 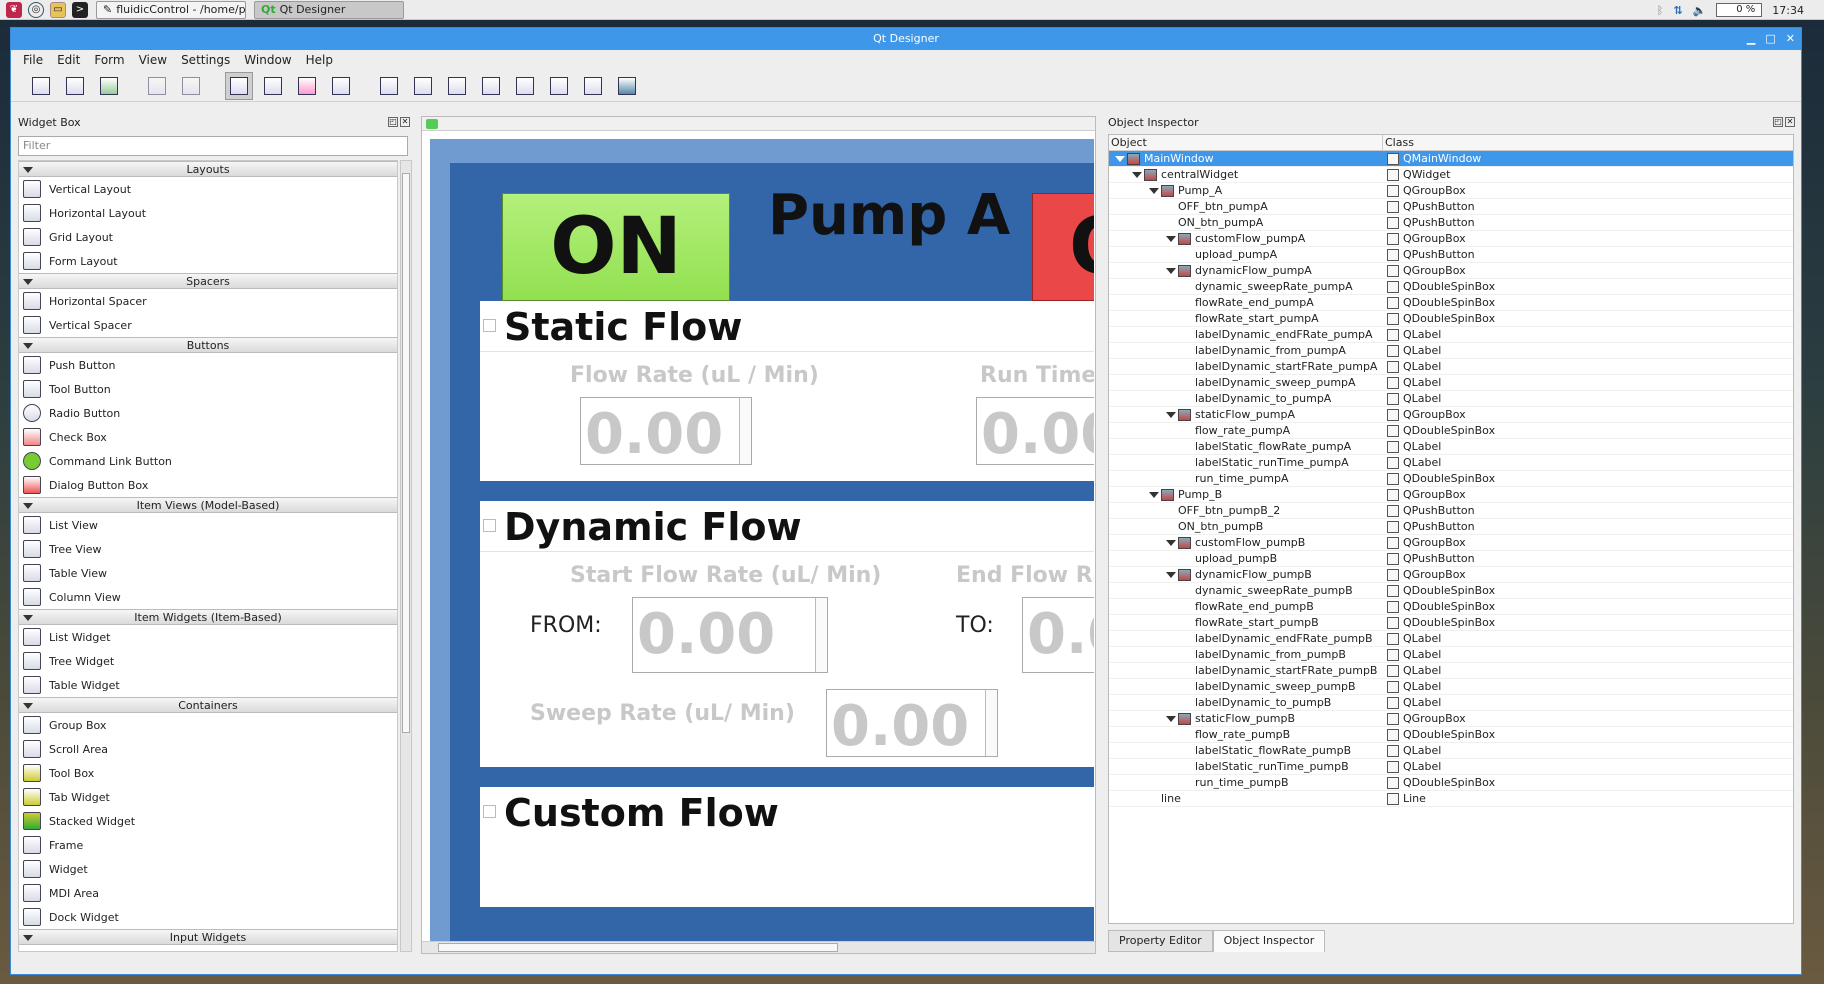 I want to click on tab-property-editor: Property Editor, so click(x=1160, y=941).